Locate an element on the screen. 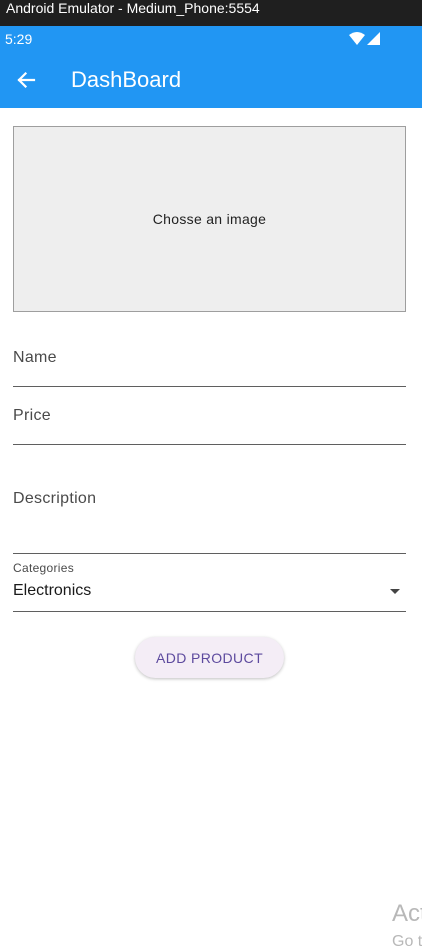 The width and height of the screenshot is (422, 951). image-picker-label: Chosse an image is located at coordinates (209, 219).